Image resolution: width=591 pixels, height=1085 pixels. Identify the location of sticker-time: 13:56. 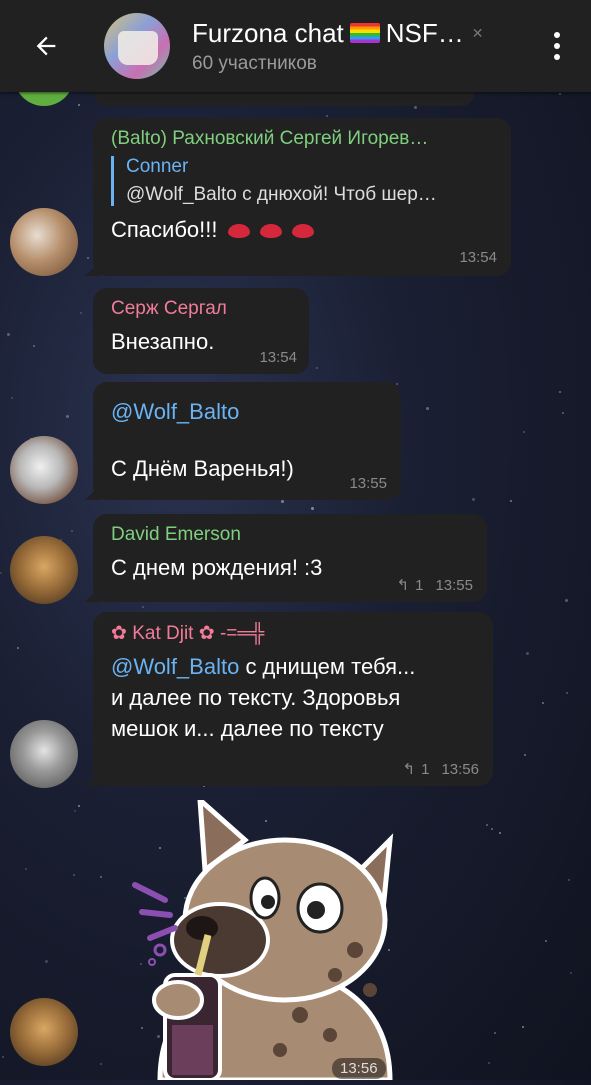
(359, 1068).